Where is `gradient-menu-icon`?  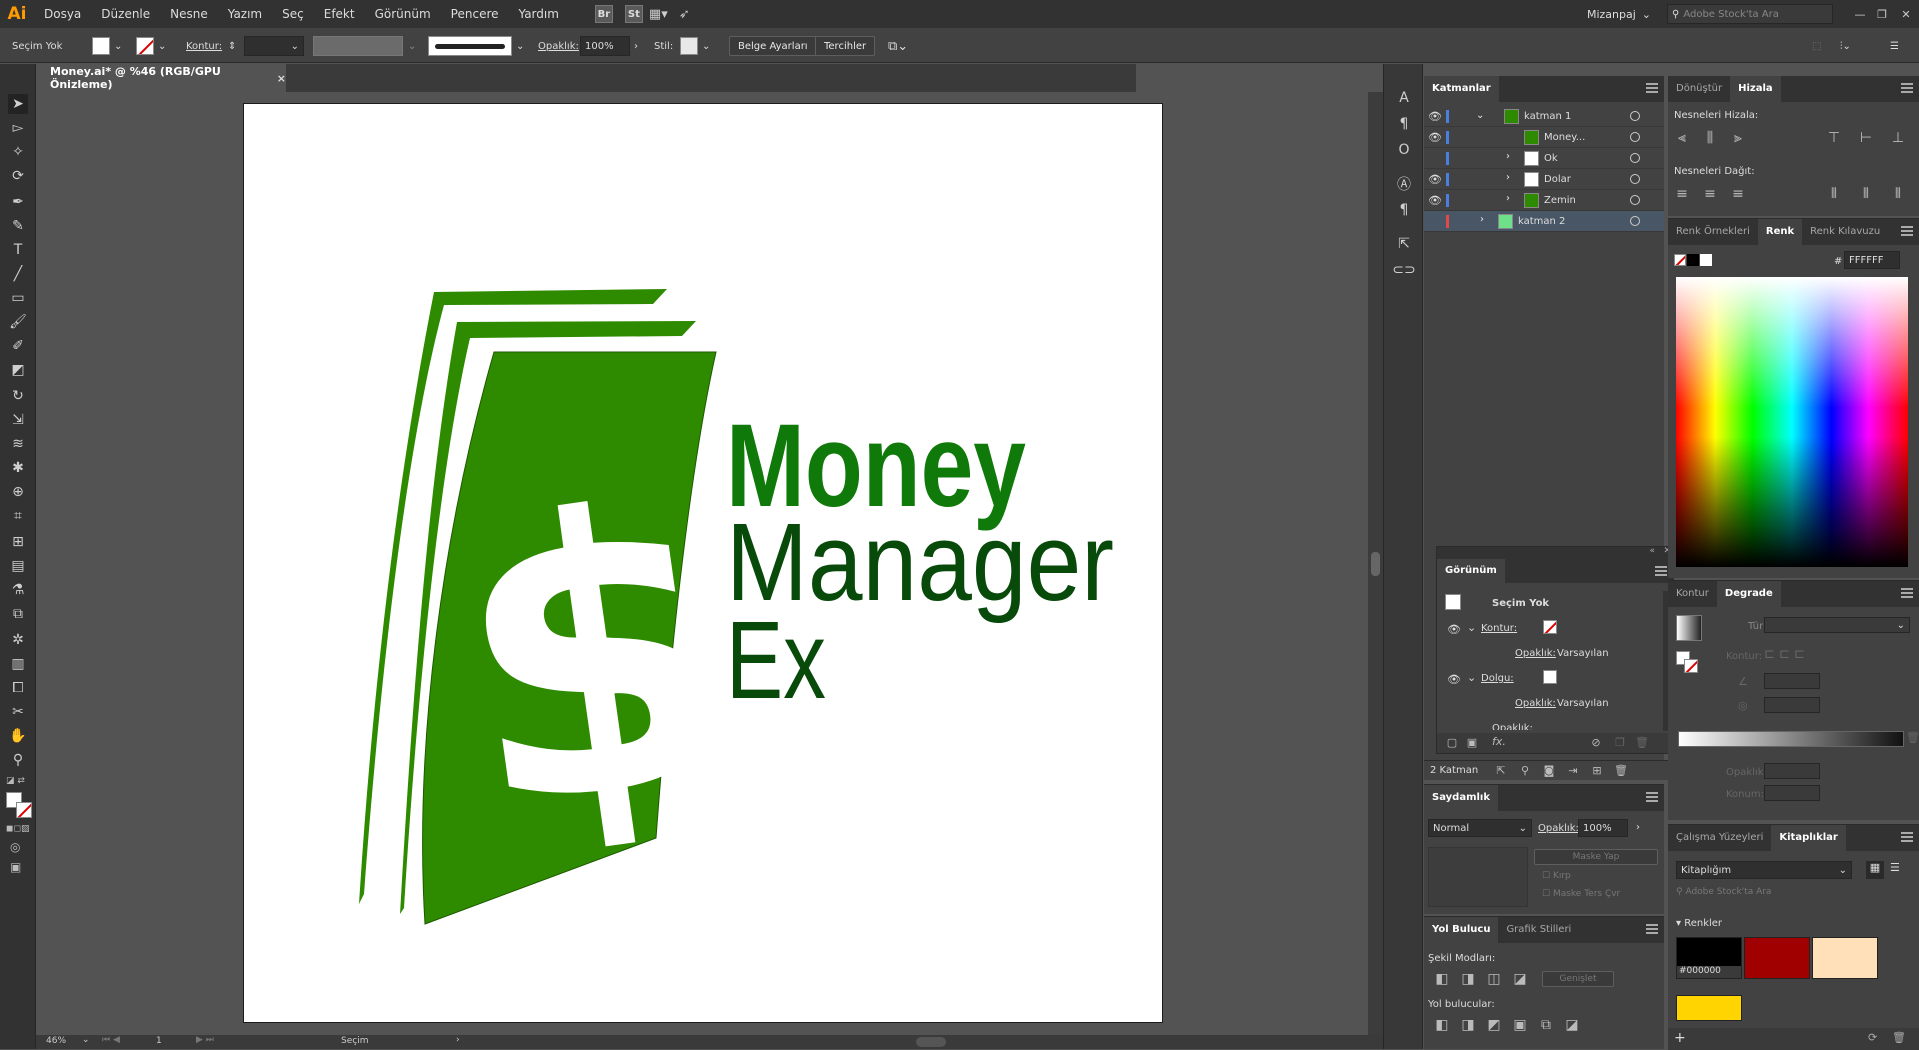
gradient-menu-icon is located at coordinates (1907, 593).